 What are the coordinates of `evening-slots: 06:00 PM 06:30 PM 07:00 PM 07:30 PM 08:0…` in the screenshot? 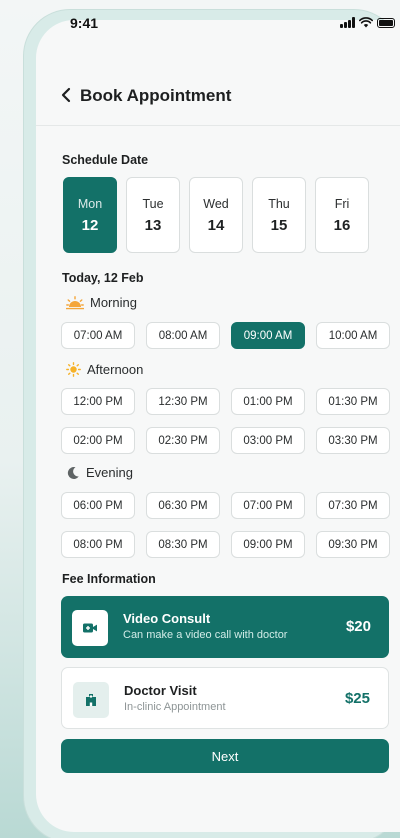 It's located at (225, 525).